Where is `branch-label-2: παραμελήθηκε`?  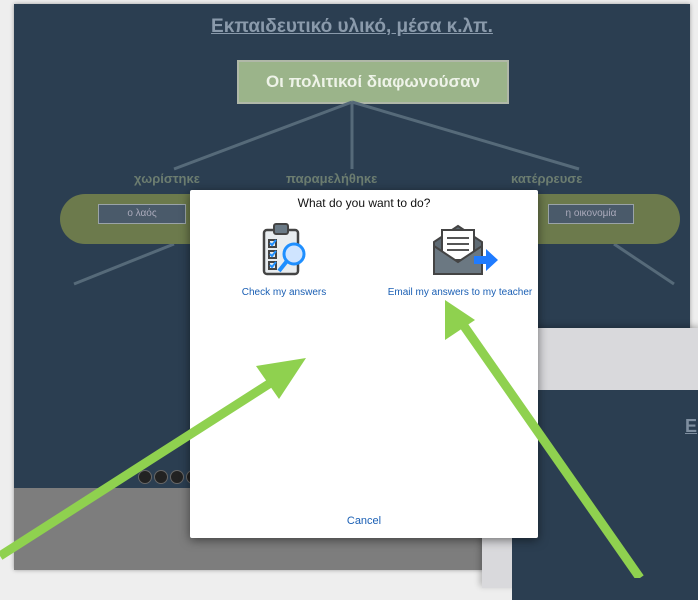
branch-label-2: παραμελήθηκε is located at coordinates (332, 178).